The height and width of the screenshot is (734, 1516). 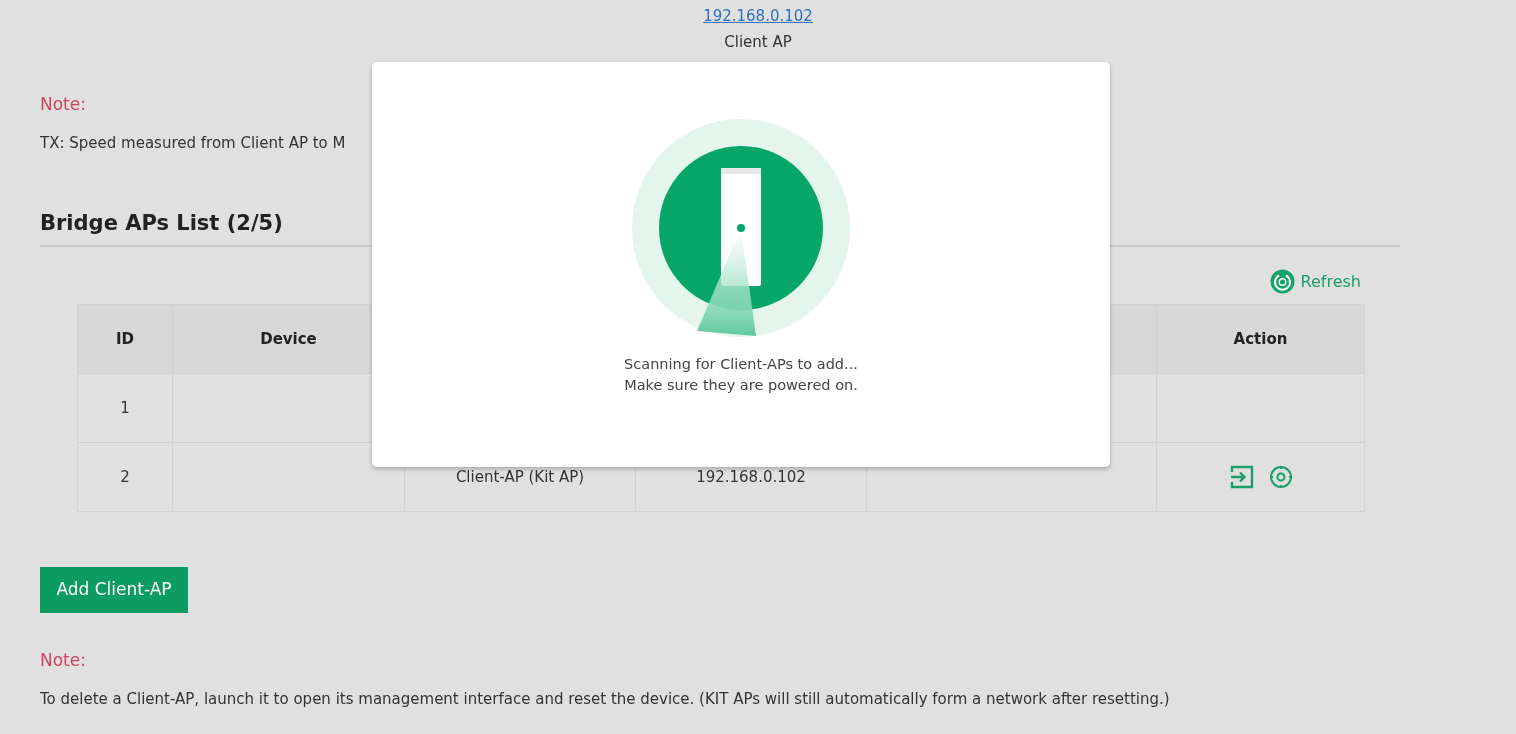 What do you see at coordinates (124, 339) in the screenshot?
I see `column-header: ID` at bounding box center [124, 339].